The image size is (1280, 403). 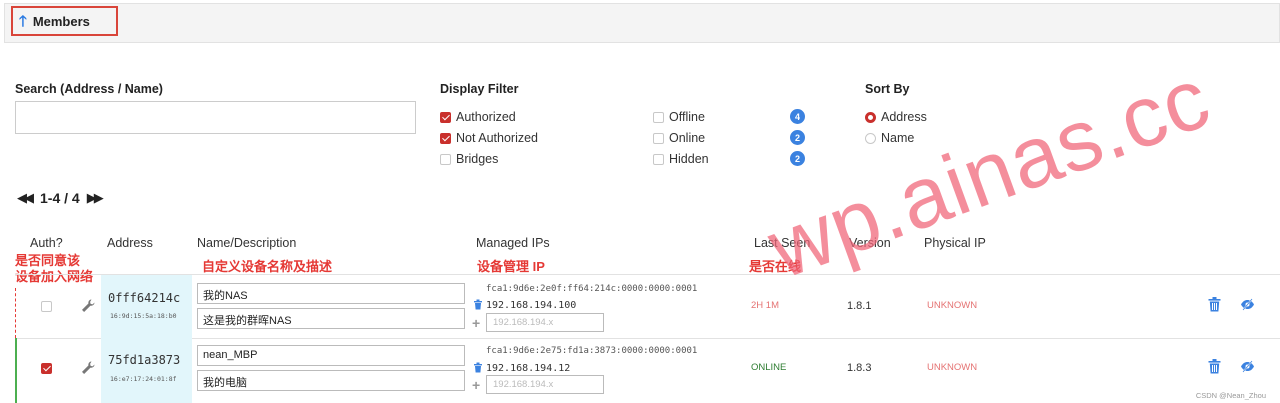 I want to click on col-auth: Auth?, so click(x=46, y=243).